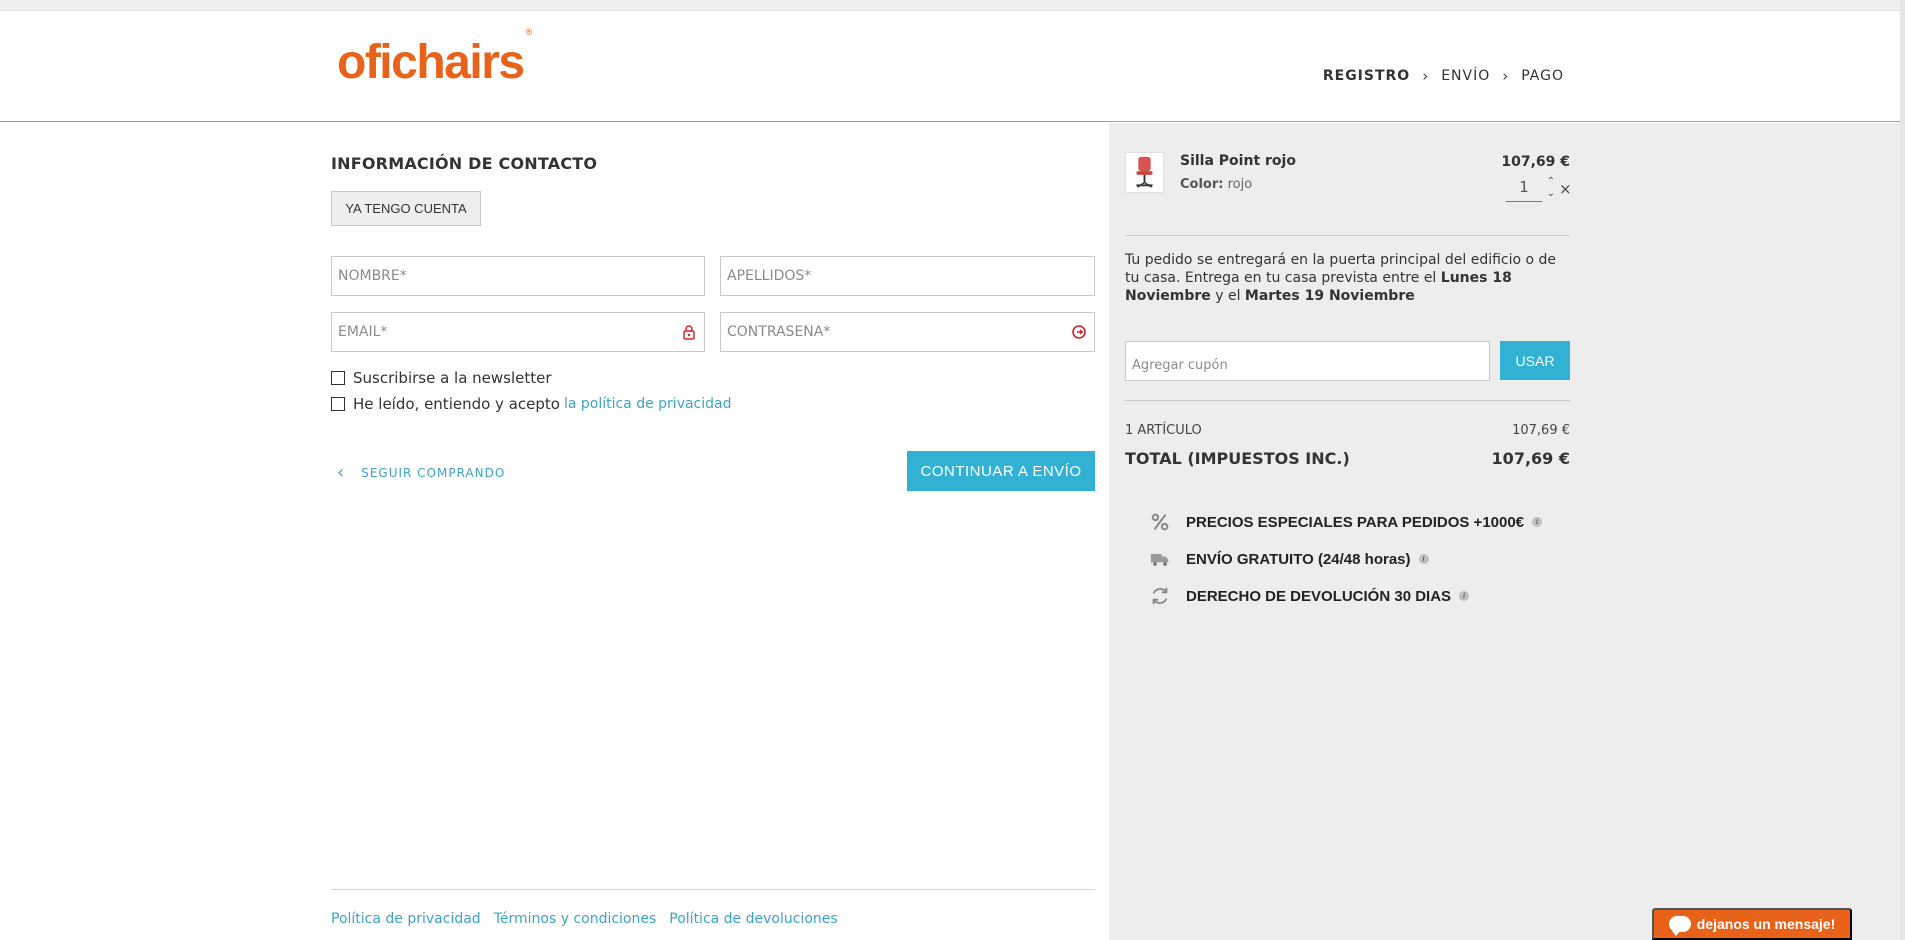  Describe the element at coordinates (1160, 522) in the screenshot. I see `percent-icon` at that location.